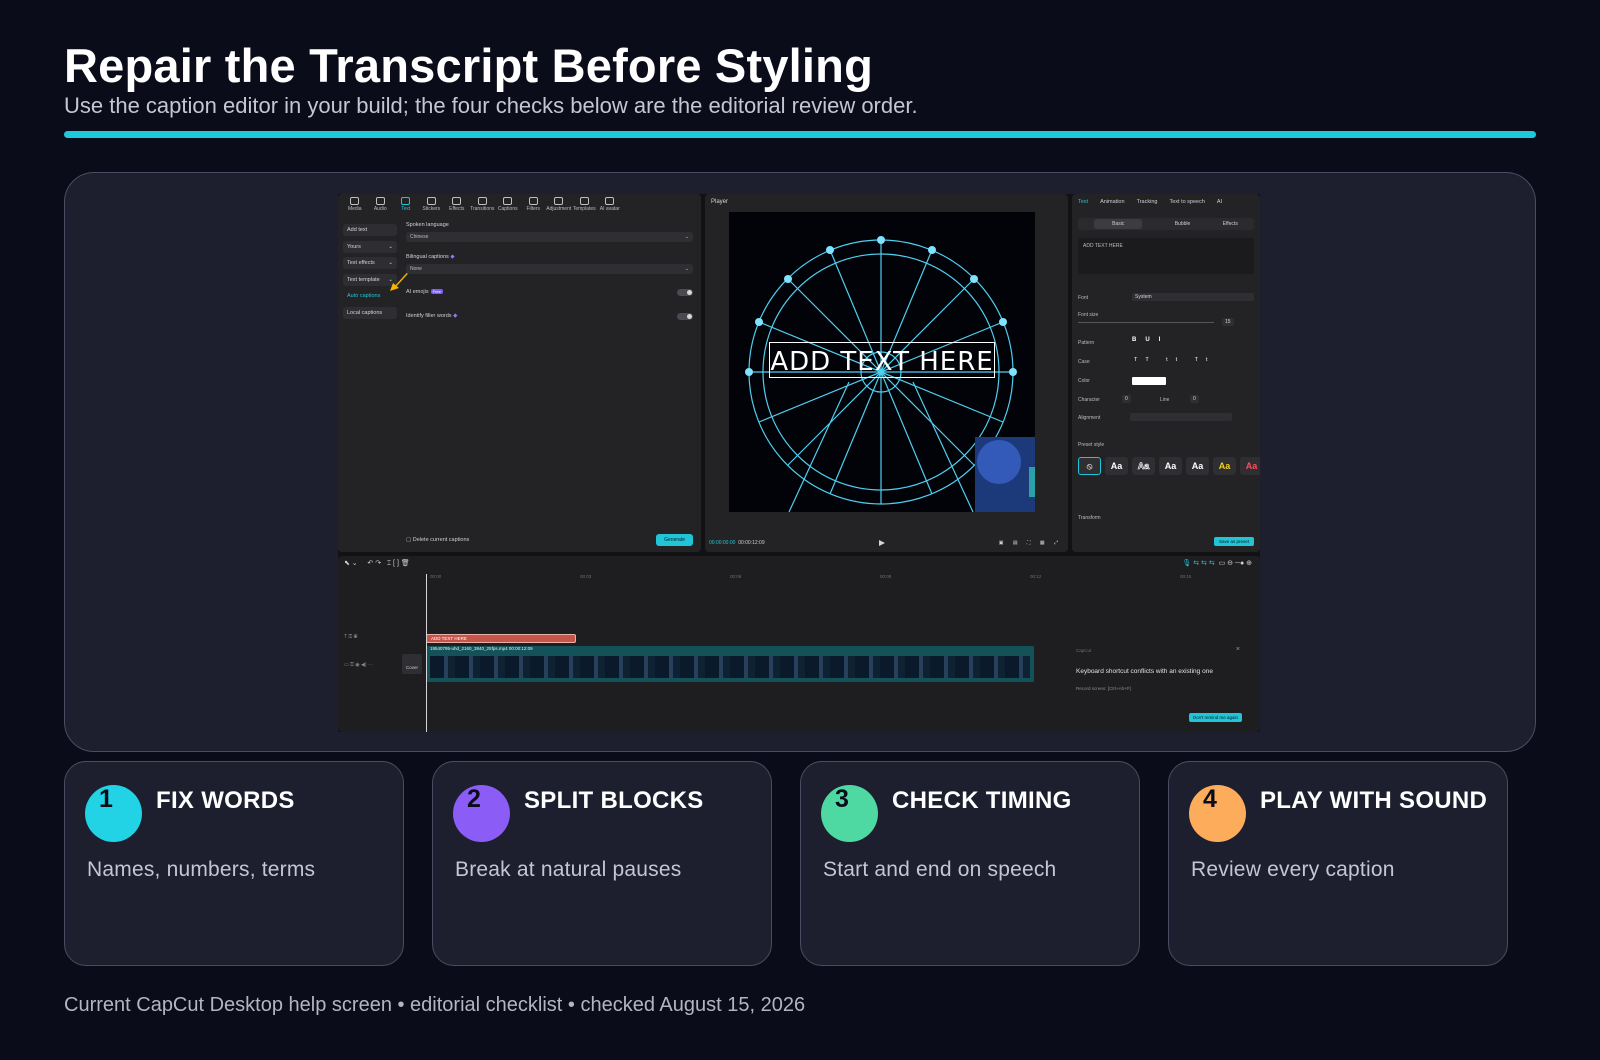  What do you see at coordinates (614, 800) in the screenshot?
I see `step-title: SPLIT BLOCKS` at bounding box center [614, 800].